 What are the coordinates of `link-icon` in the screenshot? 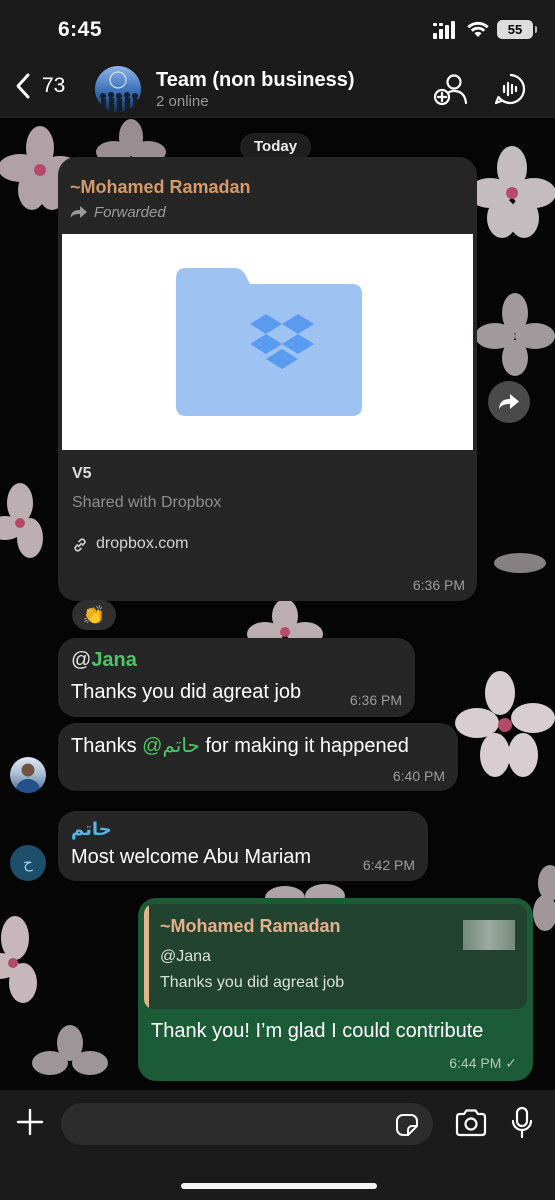 It's located at (80, 545).